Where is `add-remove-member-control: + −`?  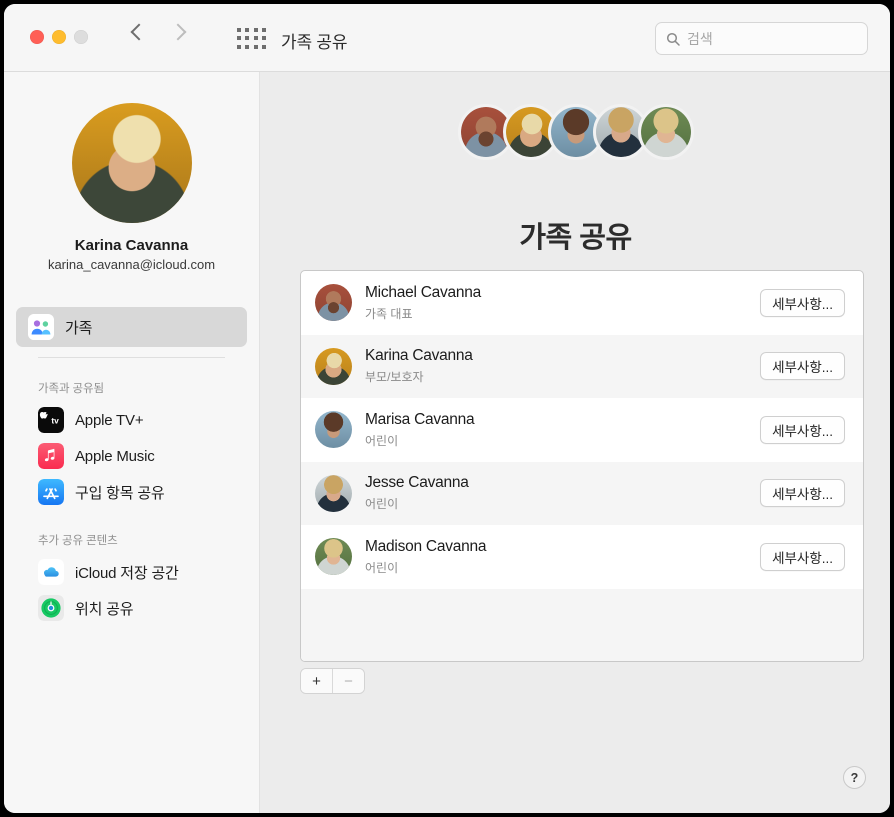 add-remove-member-control: + − is located at coordinates (332, 681).